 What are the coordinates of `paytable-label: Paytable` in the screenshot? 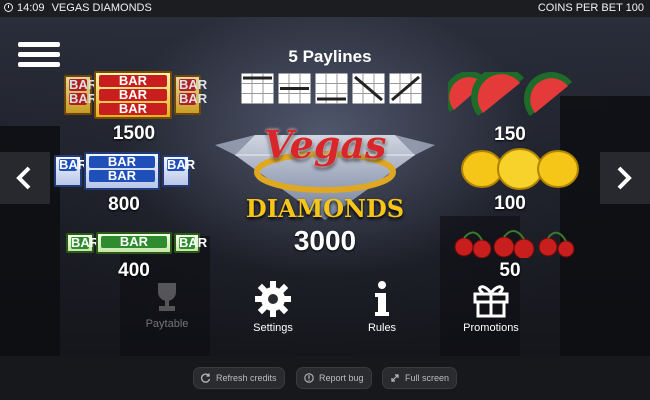 It's located at (167, 324).